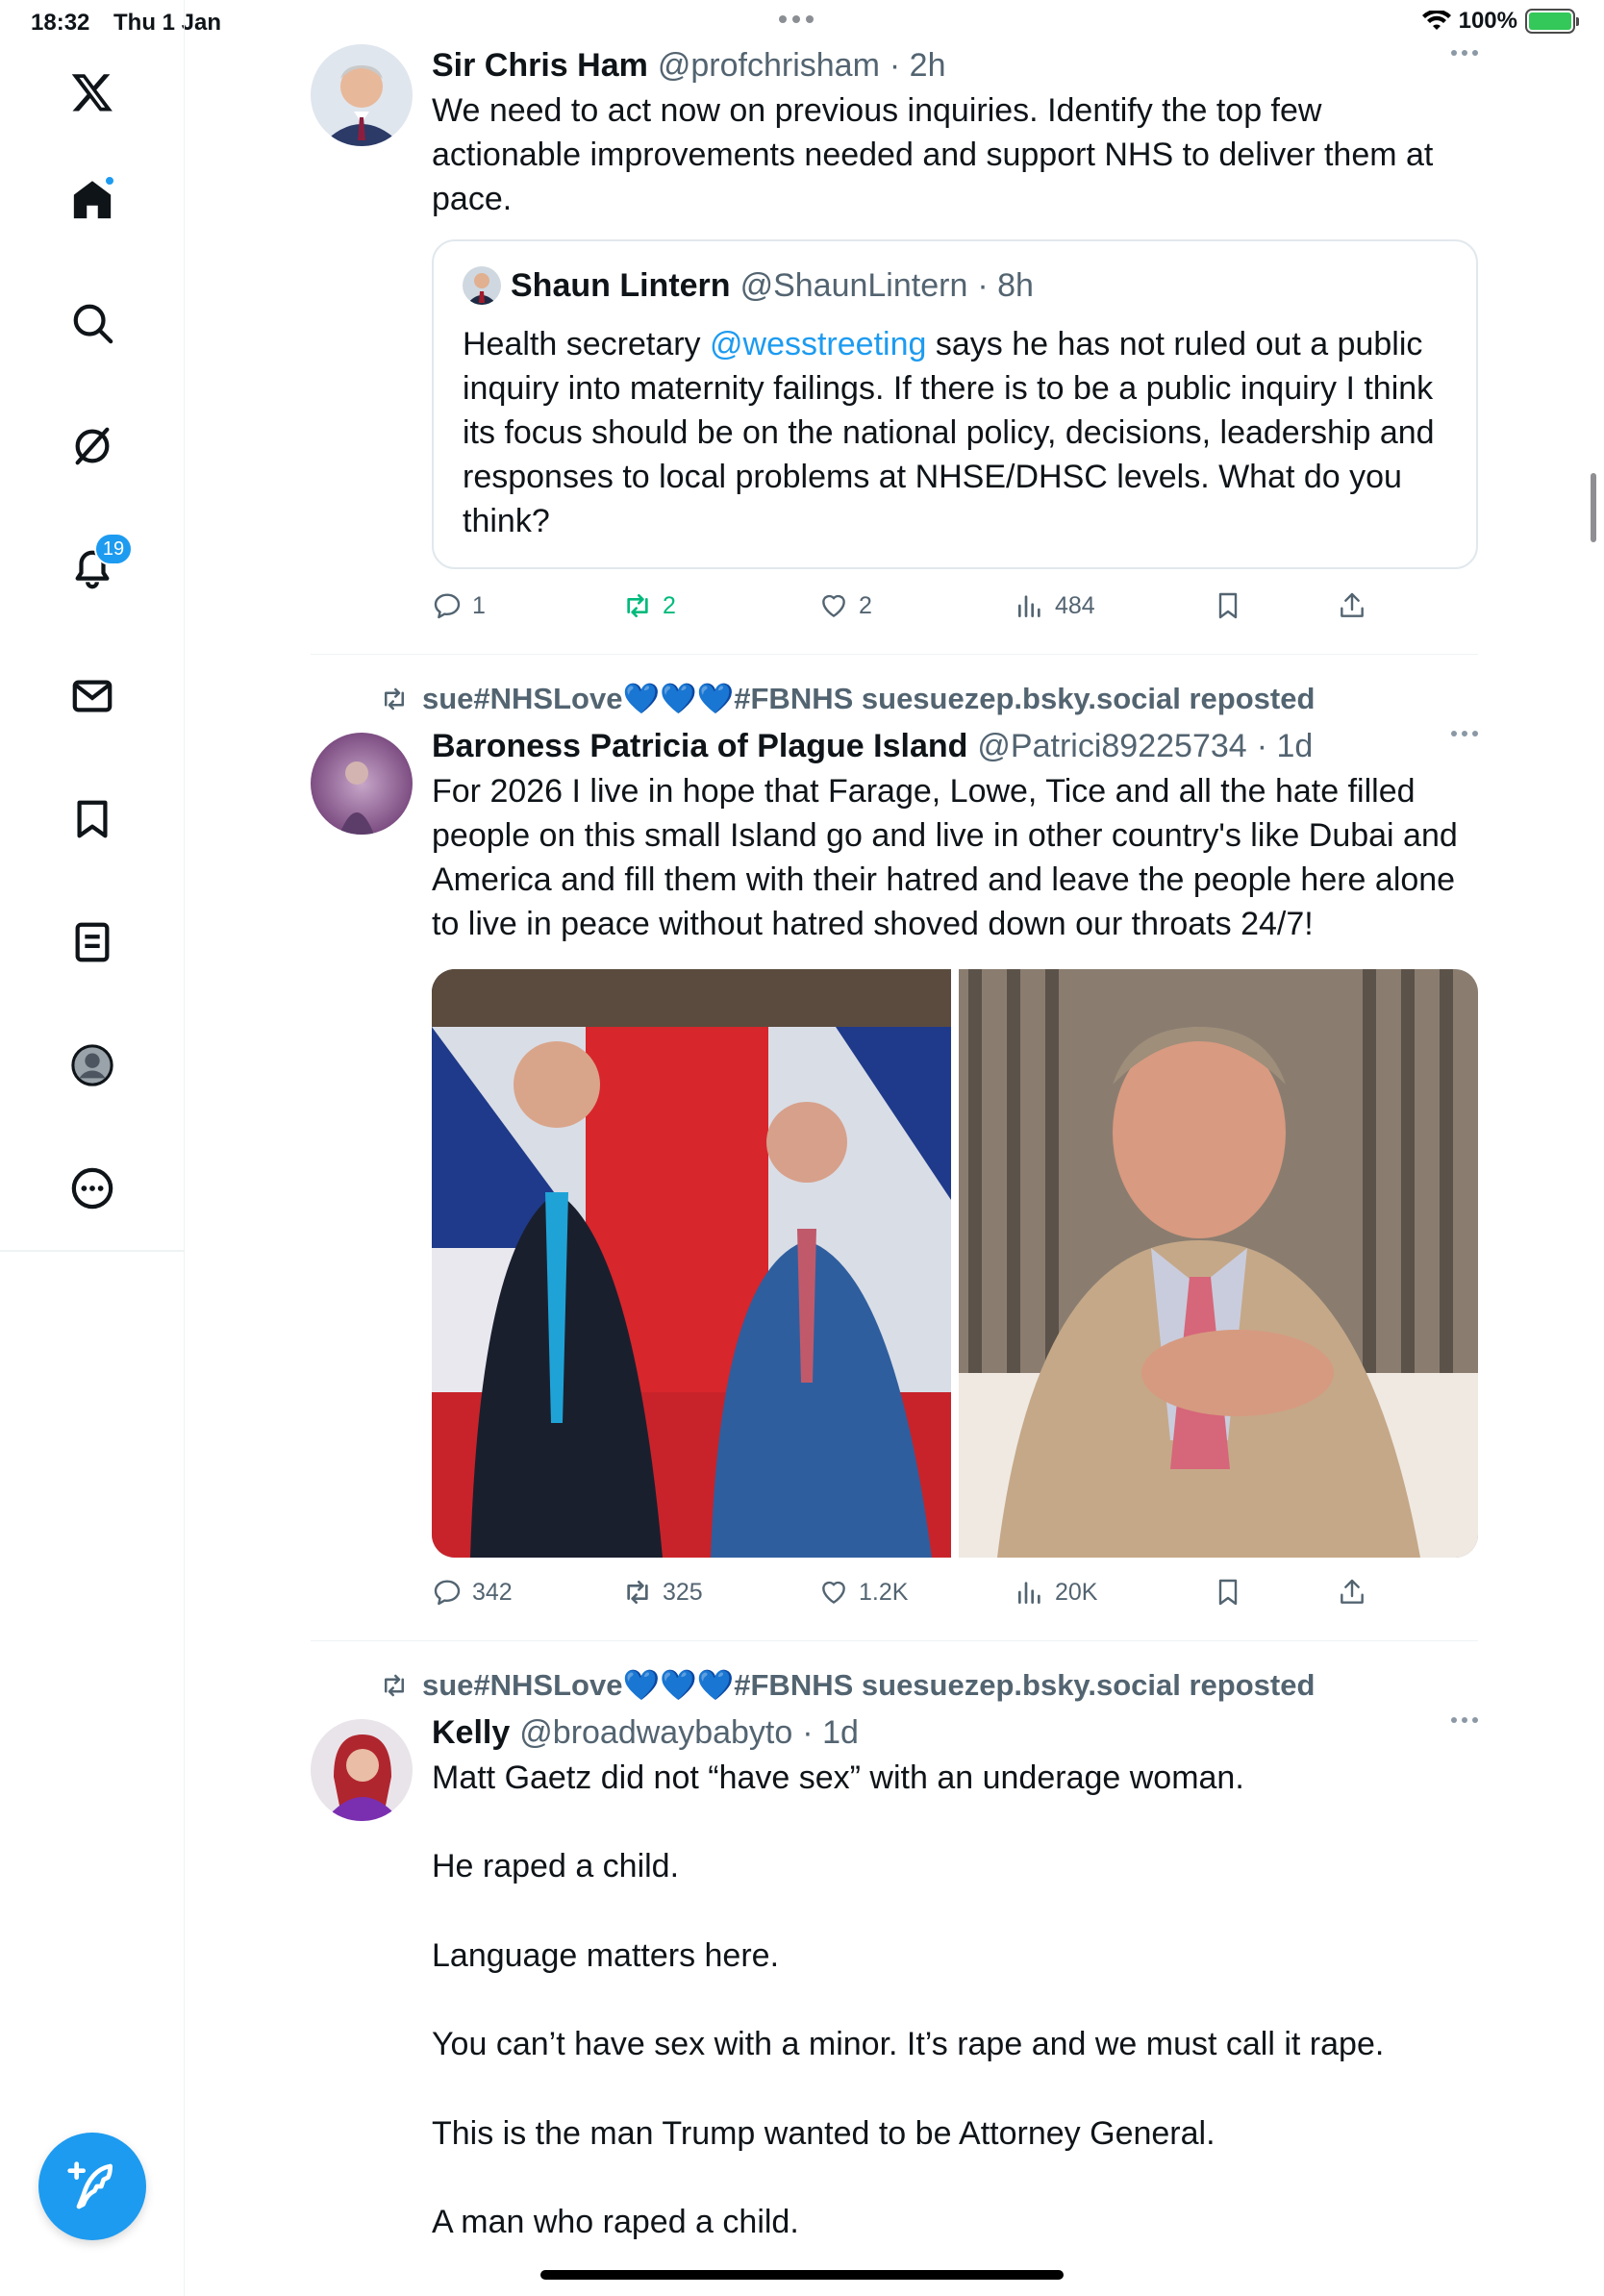  What do you see at coordinates (955, 65) in the screenshot?
I see `tweet-header: Sir Chris Ham @profchrisham · 2h` at bounding box center [955, 65].